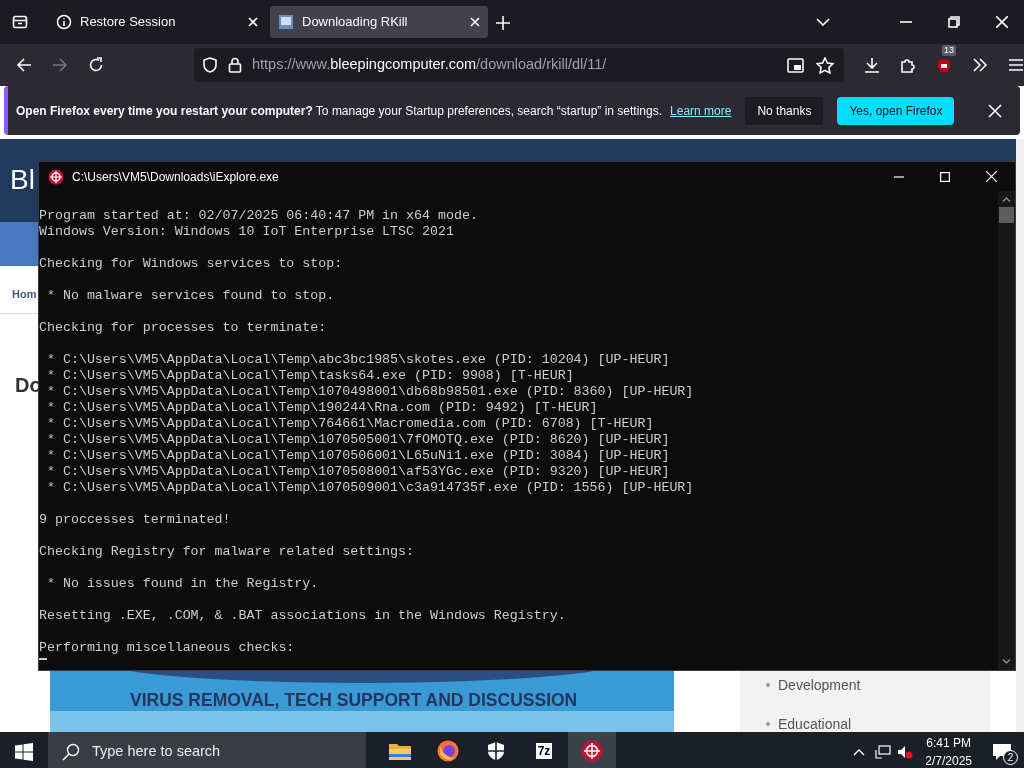 The height and width of the screenshot is (768, 1024). What do you see at coordinates (1006, 199) in the screenshot?
I see `scroll-up-icon` at bounding box center [1006, 199].